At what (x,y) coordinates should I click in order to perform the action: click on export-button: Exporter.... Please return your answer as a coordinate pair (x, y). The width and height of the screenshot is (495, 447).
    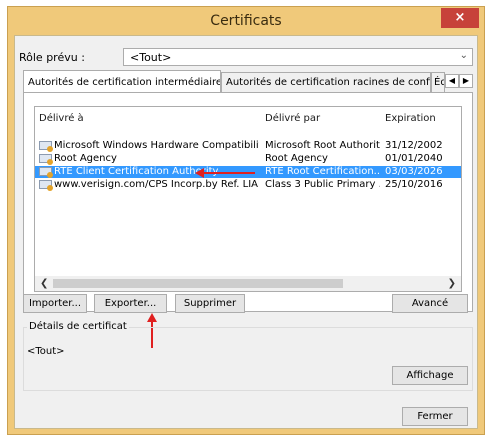
    Looking at the image, I should click on (130, 303).